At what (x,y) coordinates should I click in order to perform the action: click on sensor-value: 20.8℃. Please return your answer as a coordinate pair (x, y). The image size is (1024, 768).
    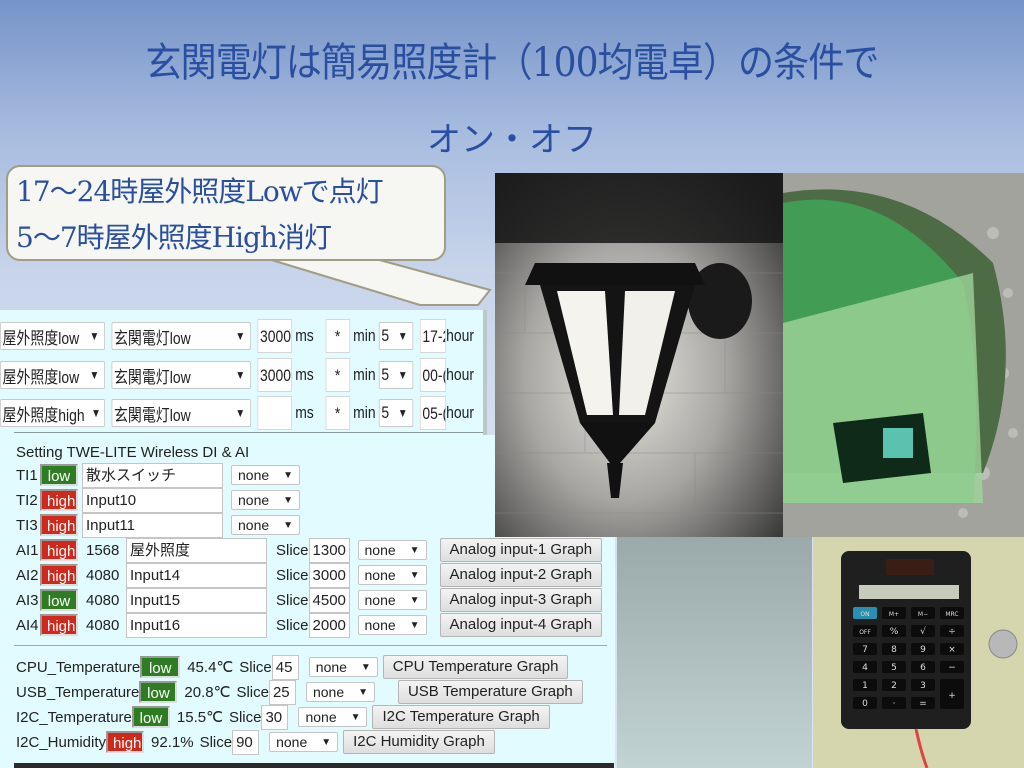
    Looking at the image, I should click on (207, 692).